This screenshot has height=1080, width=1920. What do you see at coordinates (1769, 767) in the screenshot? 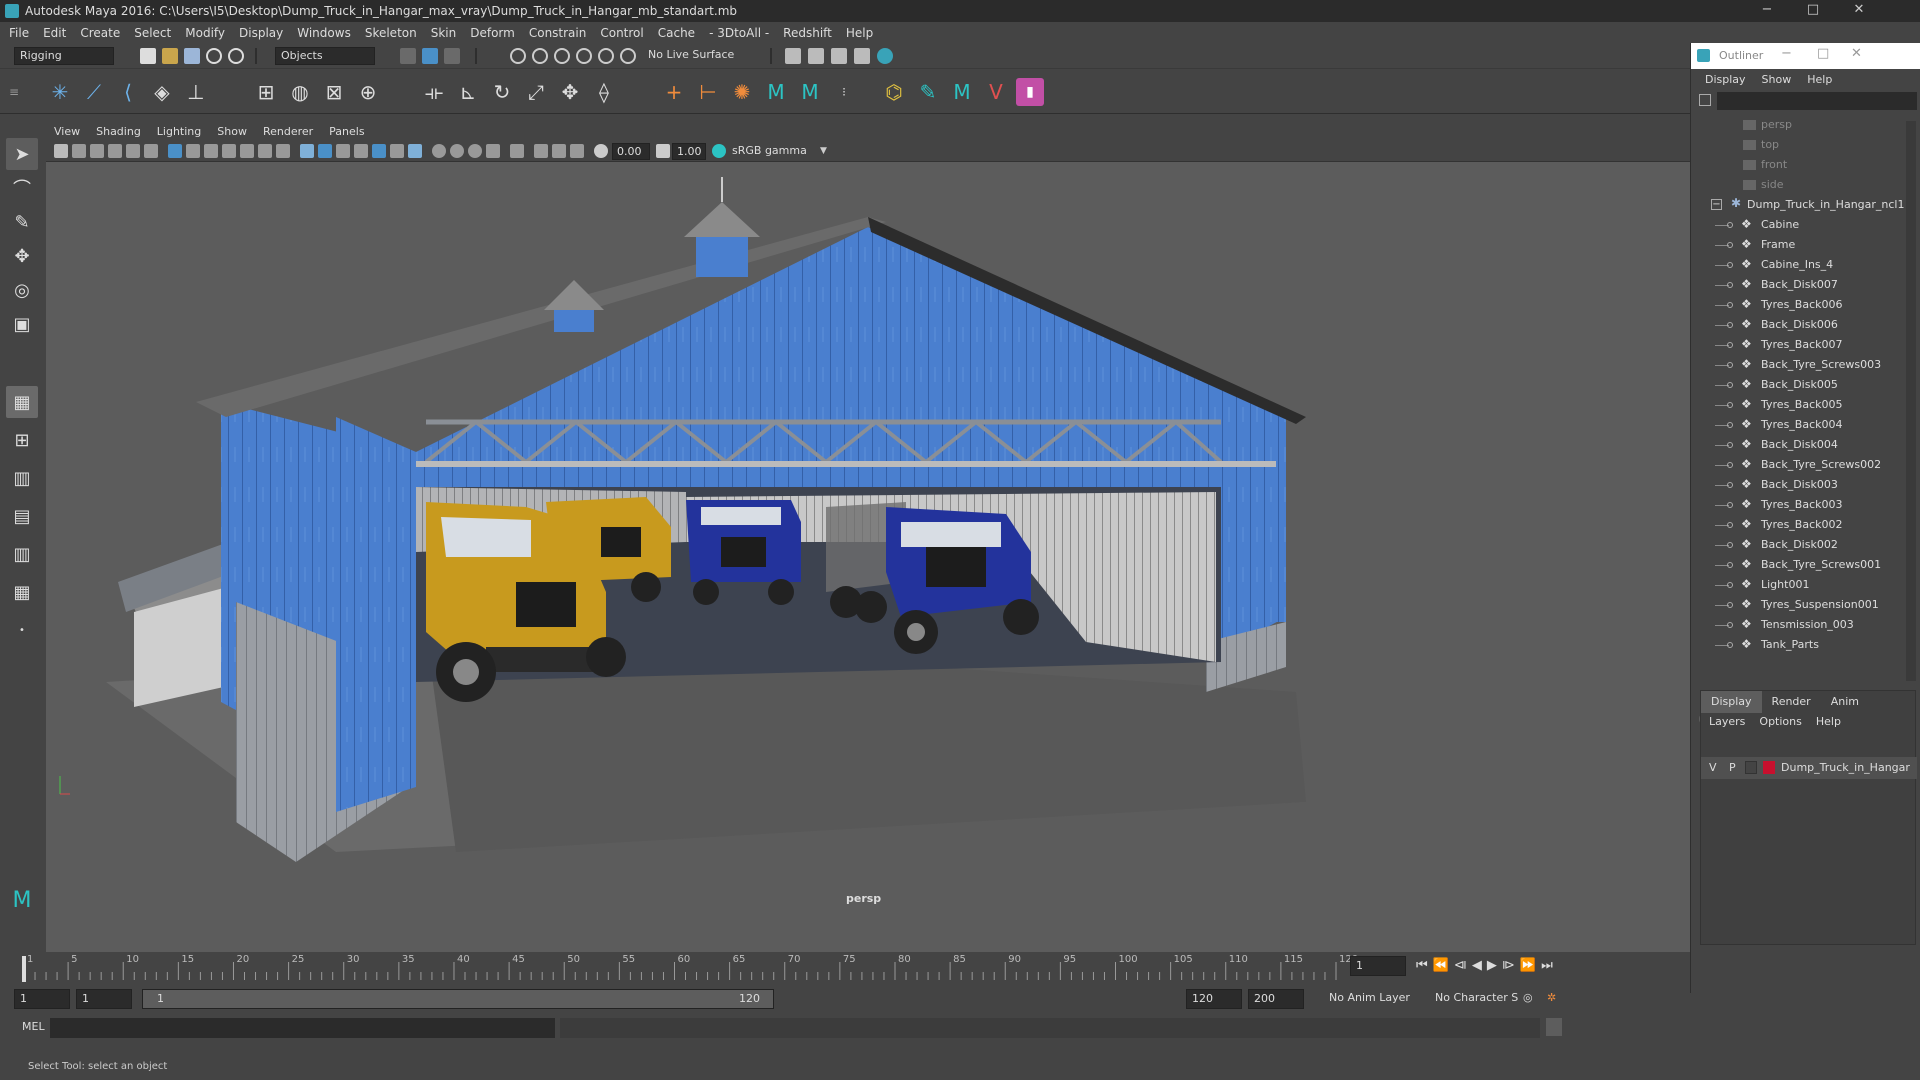
I see `layer-color-swatch` at bounding box center [1769, 767].